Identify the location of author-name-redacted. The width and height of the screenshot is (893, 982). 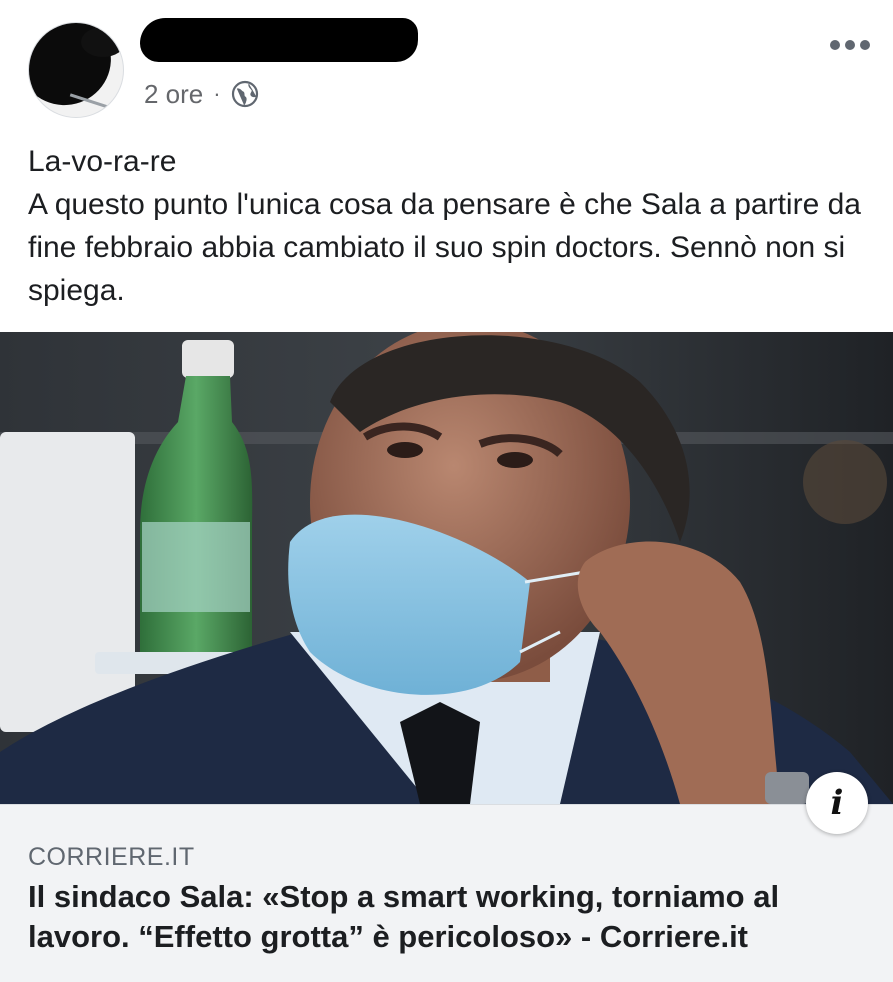
(279, 40).